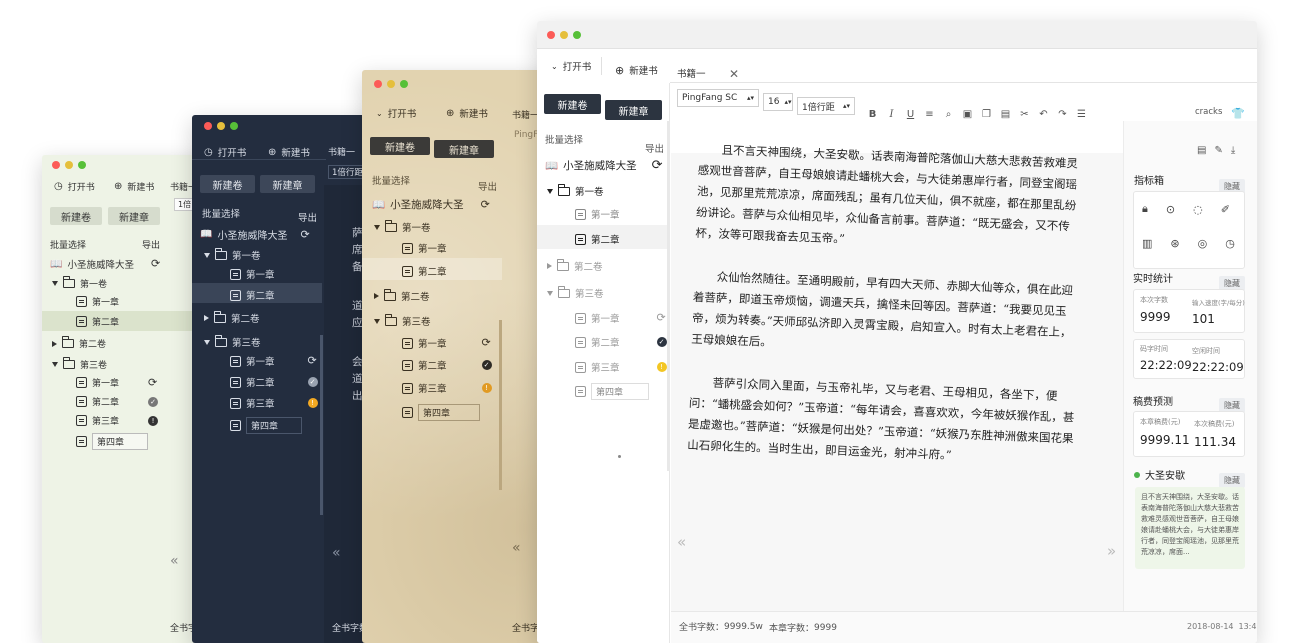 The width and height of the screenshot is (1298, 643). What do you see at coordinates (826, 106) in the screenshot?
I see `line-spacing-select: 1倍行距 ▴▾` at bounding box center [826, 106].